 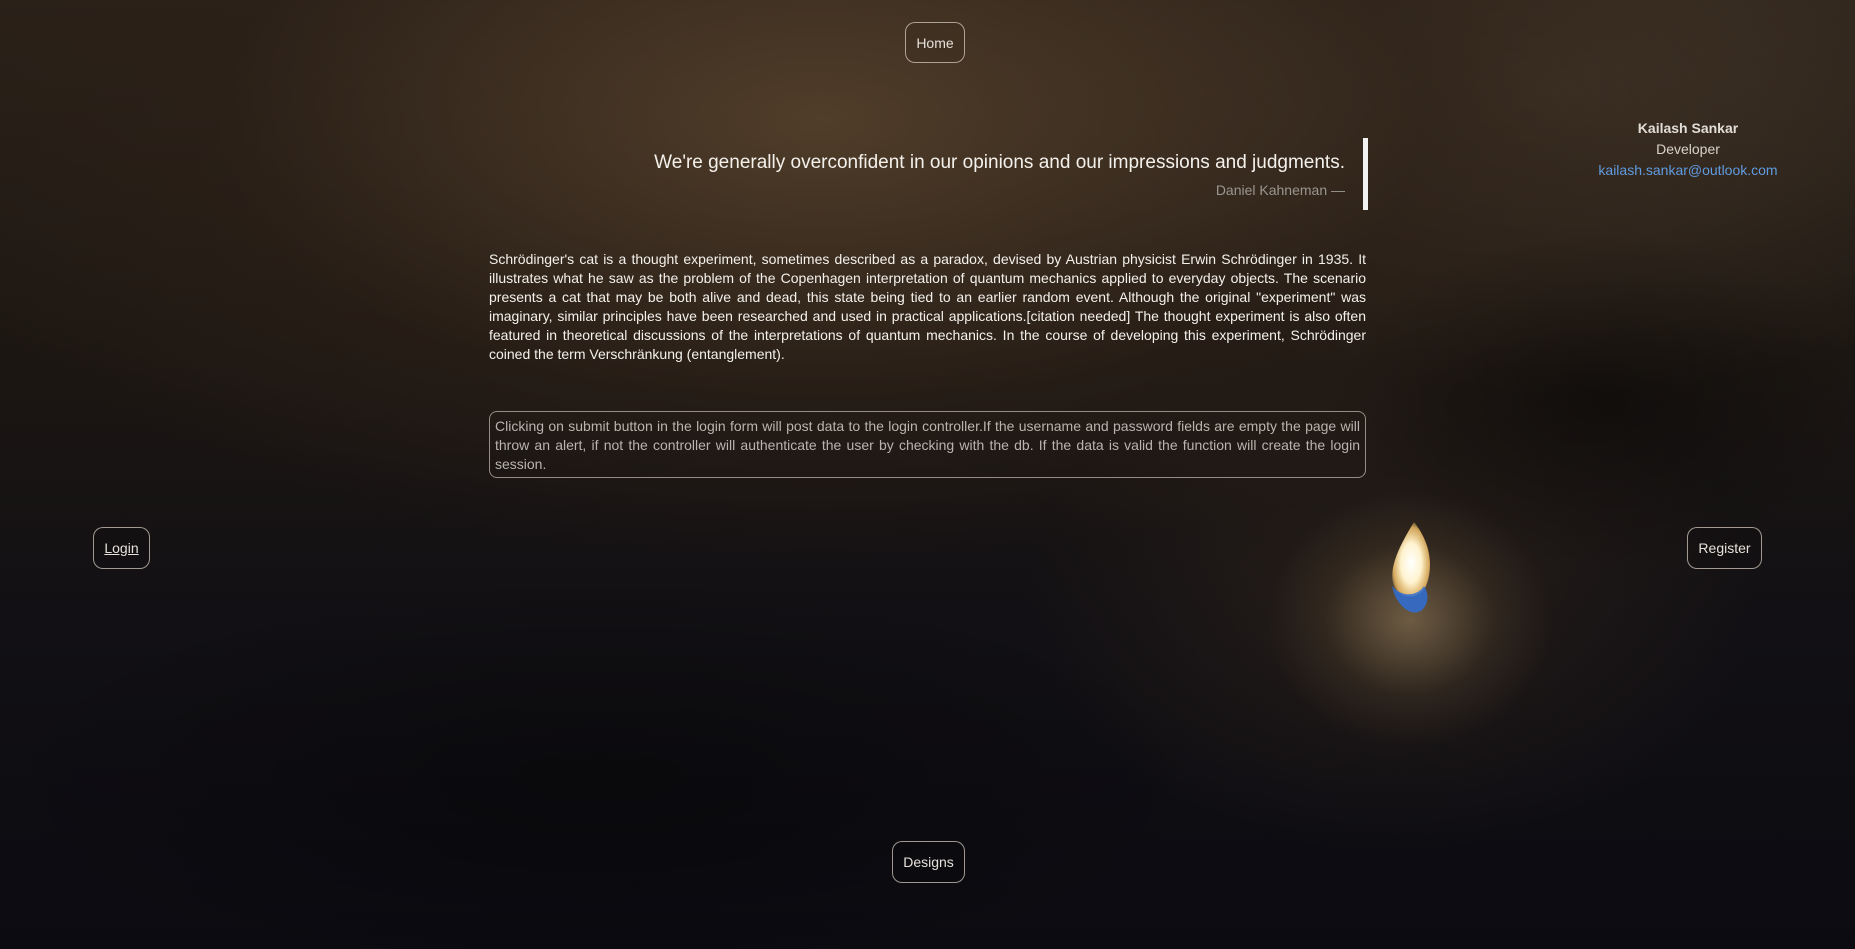 What do you see at coordinates (1724, 548) in the screenshot?
I see `register-button: Register` at bounding box center [1724, 548].